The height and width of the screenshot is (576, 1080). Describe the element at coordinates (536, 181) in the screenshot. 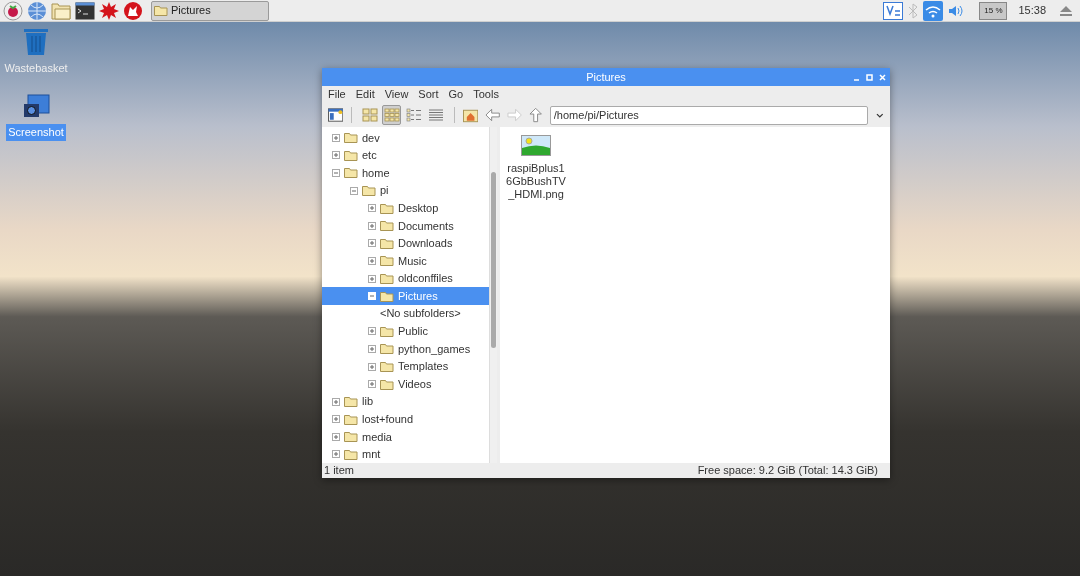

I see `file-name: raspiBplus1 6GbBushTV _HDMI.png` at that location.